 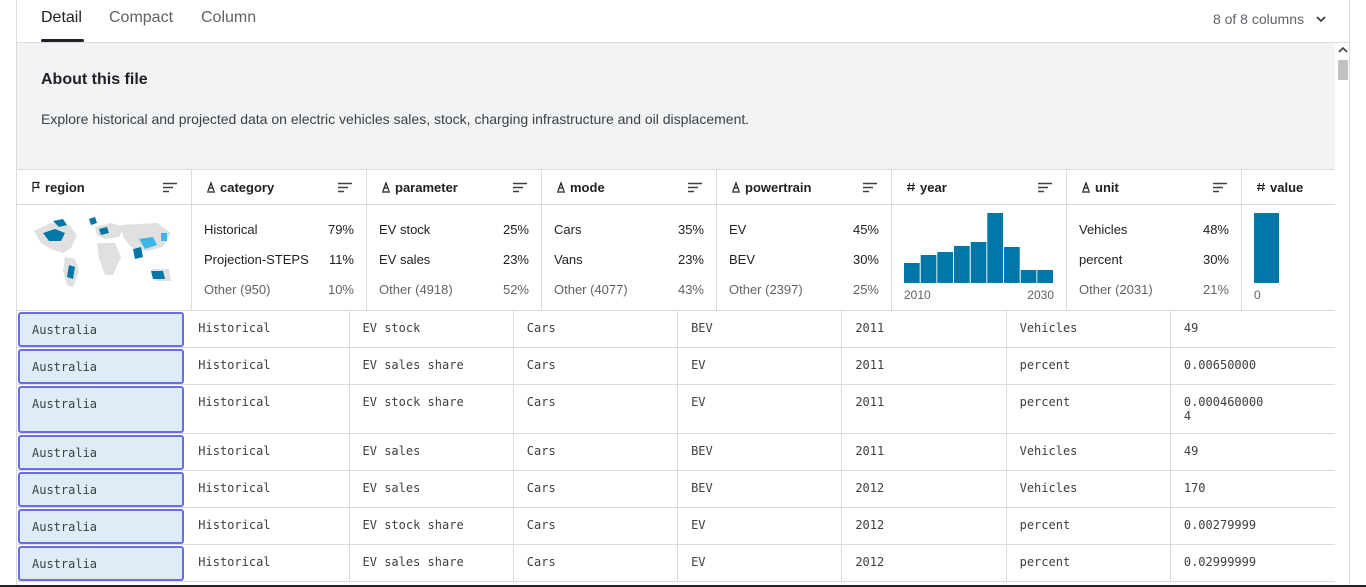 I want to click on tab-column: Column, so click(x=228, y=18).